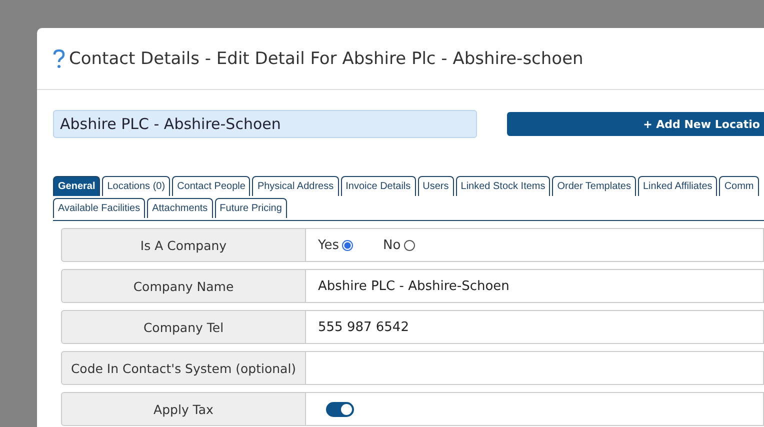  What do you see at coordinates (535, 327) in the screenshot?
I see `text-field: 555 987 6542` at bounding box center [535, 327].